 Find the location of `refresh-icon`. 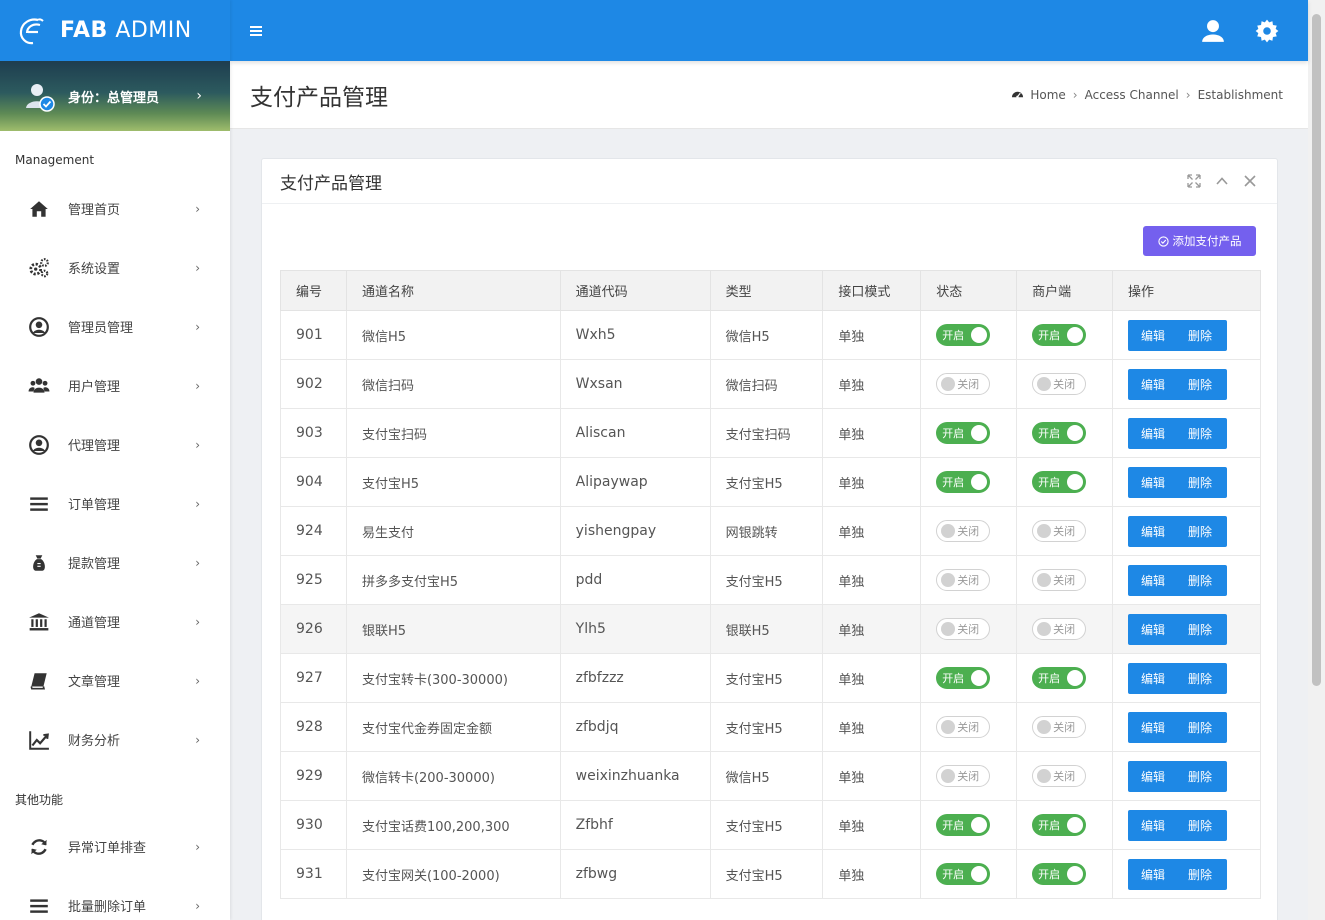

refresh-icon is located at coordinates (39, 846).